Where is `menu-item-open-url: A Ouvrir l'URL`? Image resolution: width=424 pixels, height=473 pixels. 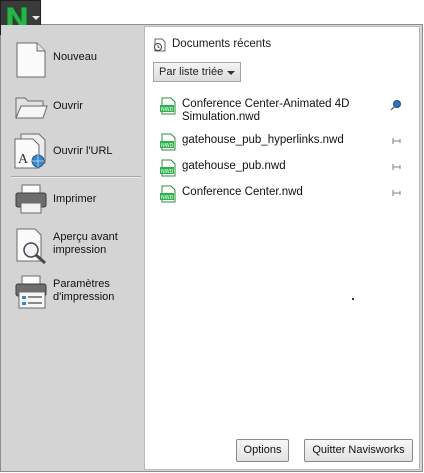 menu-item-open-url: A Ouvrir l'URL is located at coordinates (71, 151).